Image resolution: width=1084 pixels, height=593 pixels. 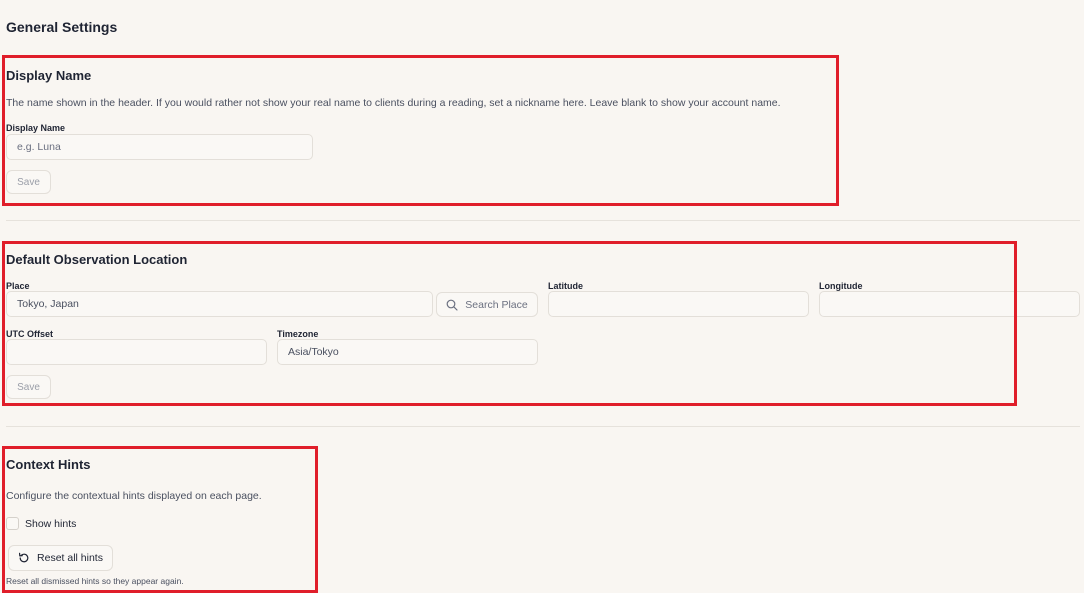 I want to click on display-name-save-button: Save, so click(x=28, y=182).